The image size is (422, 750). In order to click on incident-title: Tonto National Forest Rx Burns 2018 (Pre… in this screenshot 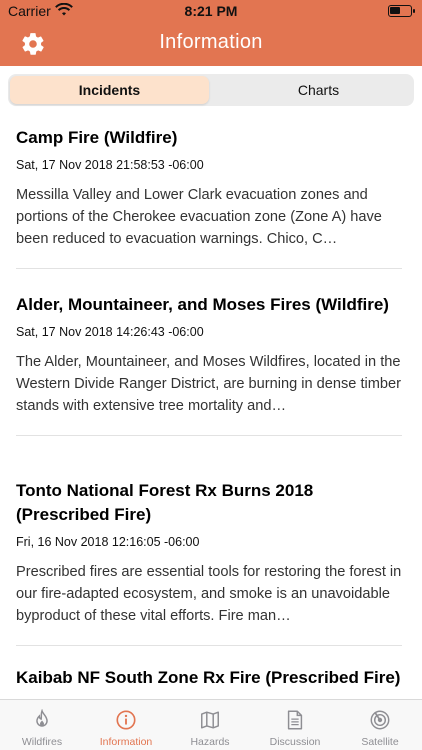, I will do `click(165, 502)`.